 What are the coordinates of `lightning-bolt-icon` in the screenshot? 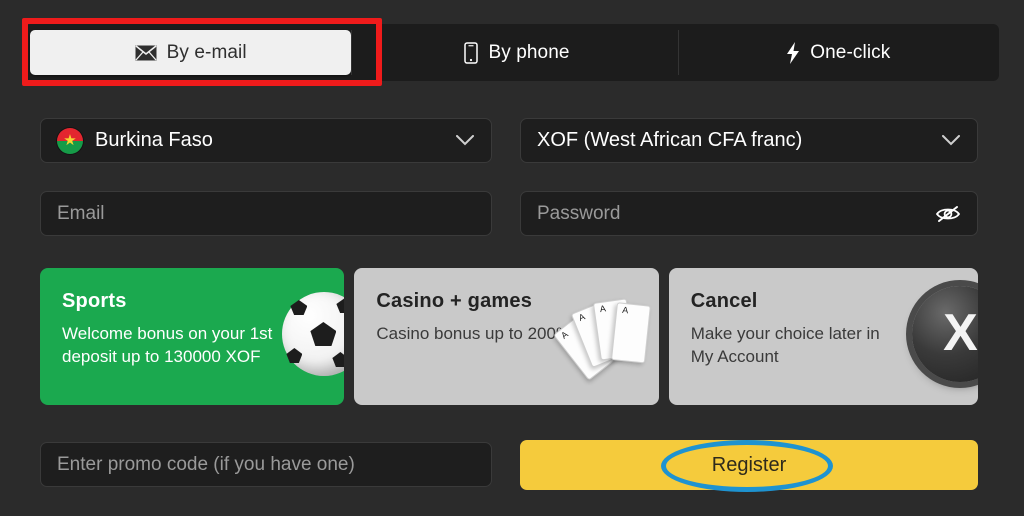 It's located at (793, 52).